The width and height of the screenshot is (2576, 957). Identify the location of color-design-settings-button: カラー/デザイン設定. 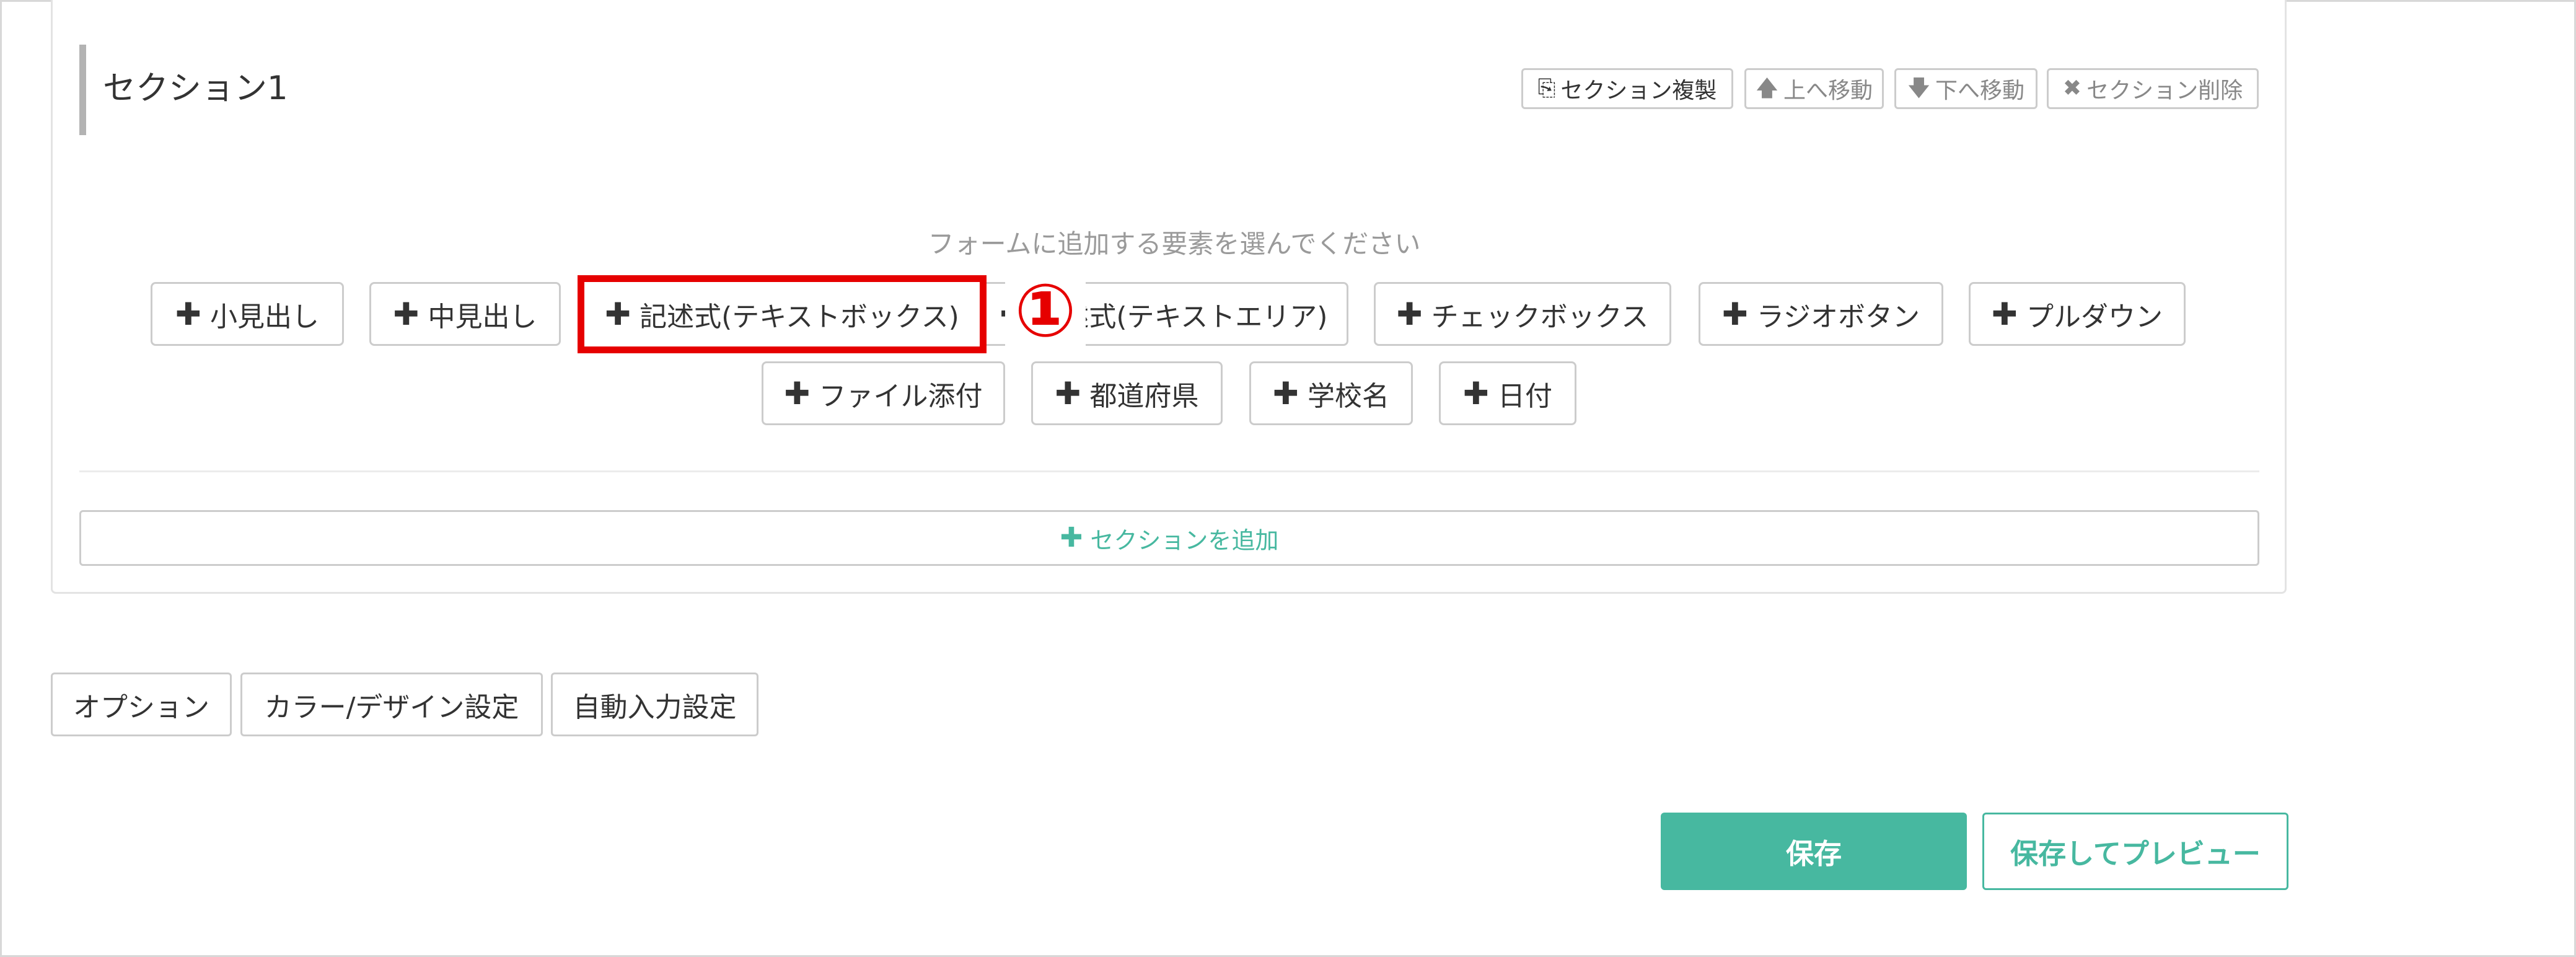
(392, 704).